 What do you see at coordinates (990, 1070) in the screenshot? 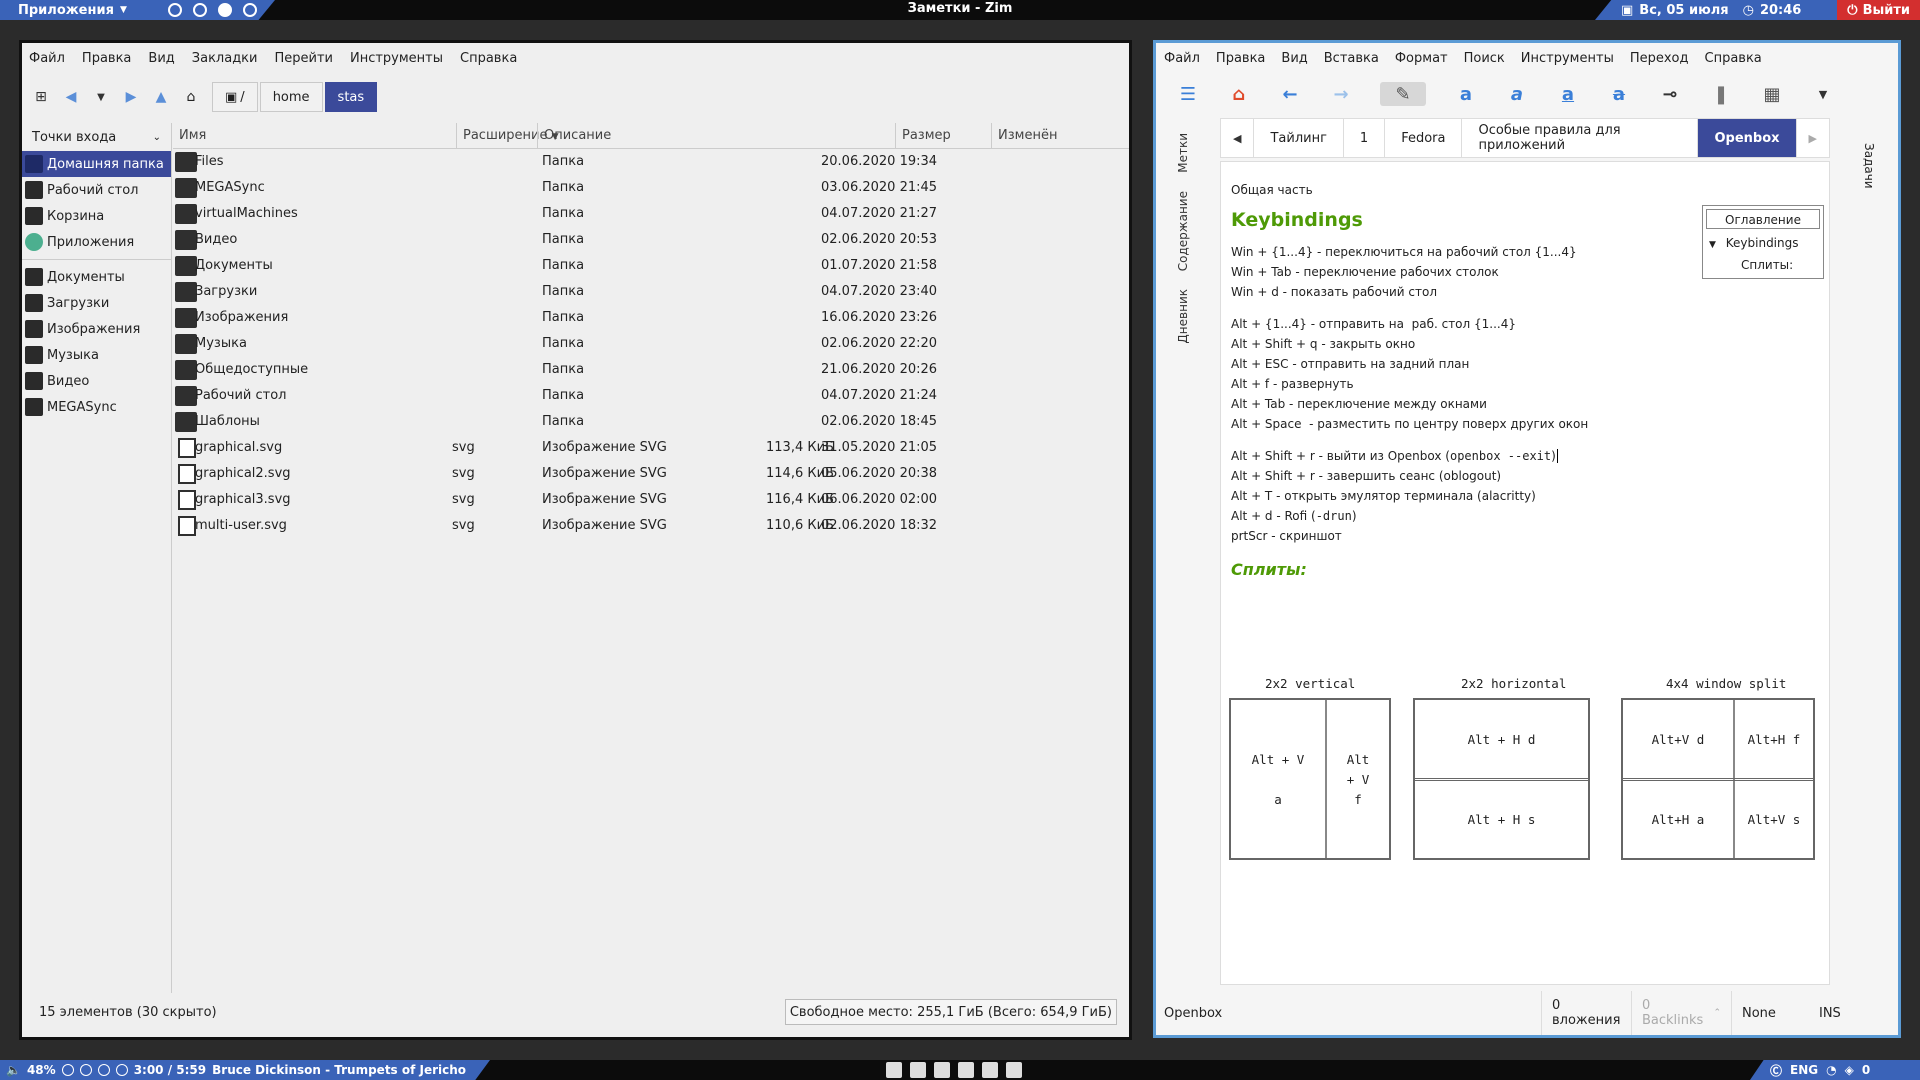
I see `tools-icon` at bounding box center [990, 1070].